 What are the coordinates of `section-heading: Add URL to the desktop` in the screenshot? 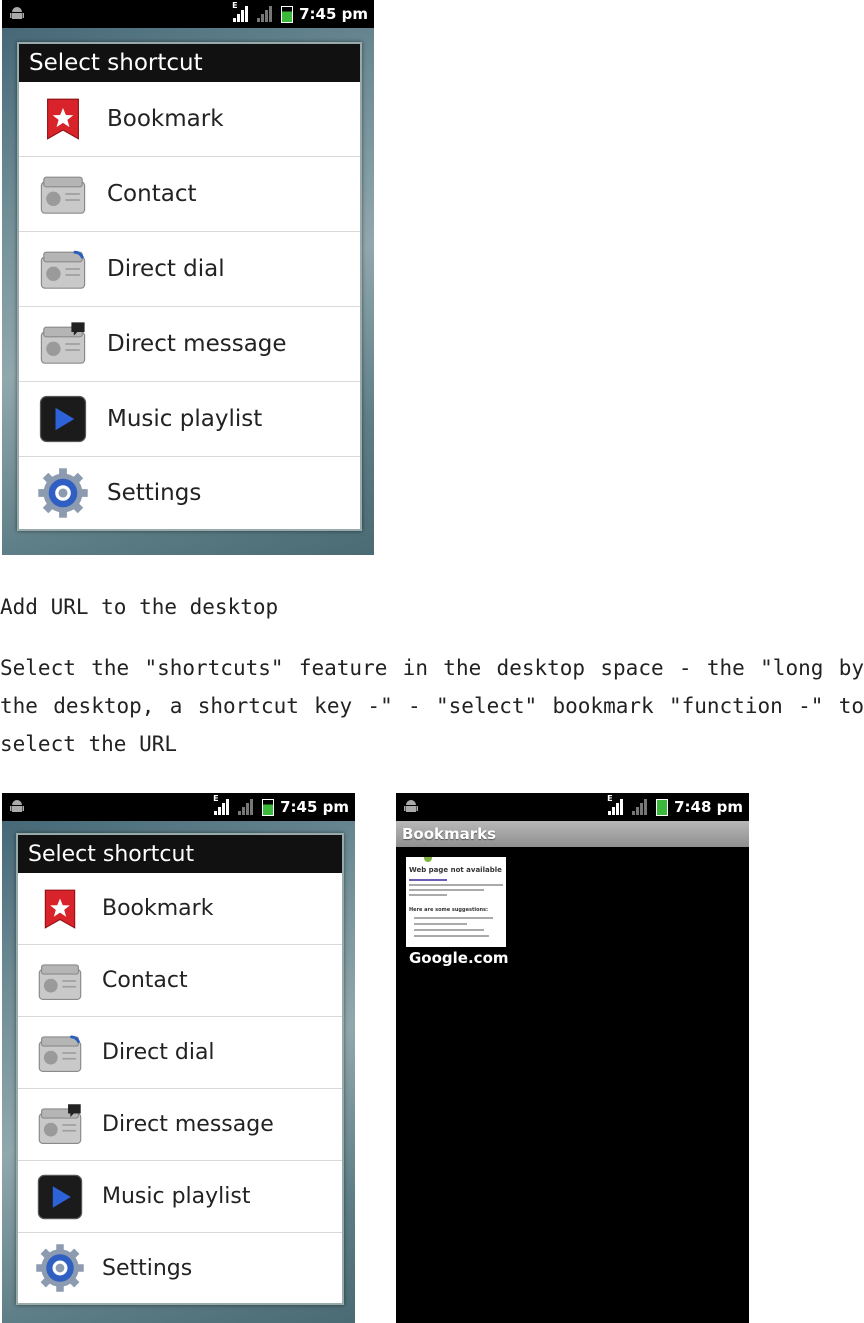 It's located at (139, 607).